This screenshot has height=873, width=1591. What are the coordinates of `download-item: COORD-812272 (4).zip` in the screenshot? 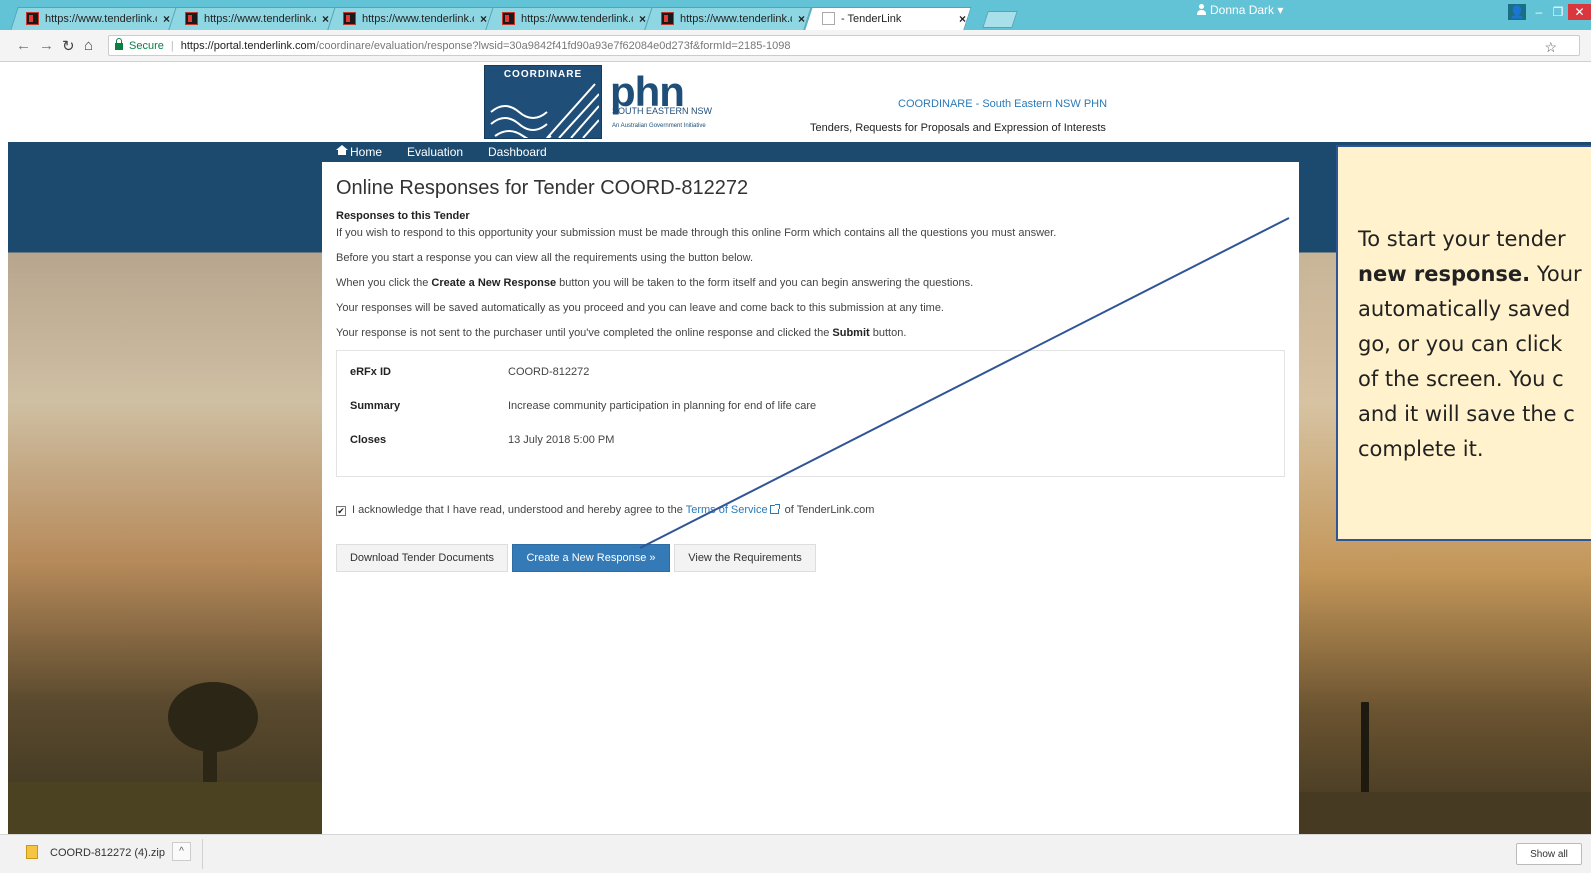 It's located at (107, 853).